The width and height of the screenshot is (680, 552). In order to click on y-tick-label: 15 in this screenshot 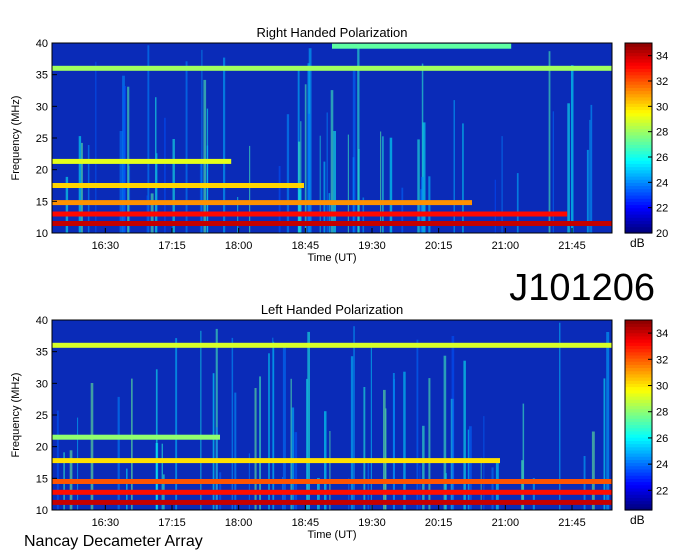, I will do `click(42, 479)`.